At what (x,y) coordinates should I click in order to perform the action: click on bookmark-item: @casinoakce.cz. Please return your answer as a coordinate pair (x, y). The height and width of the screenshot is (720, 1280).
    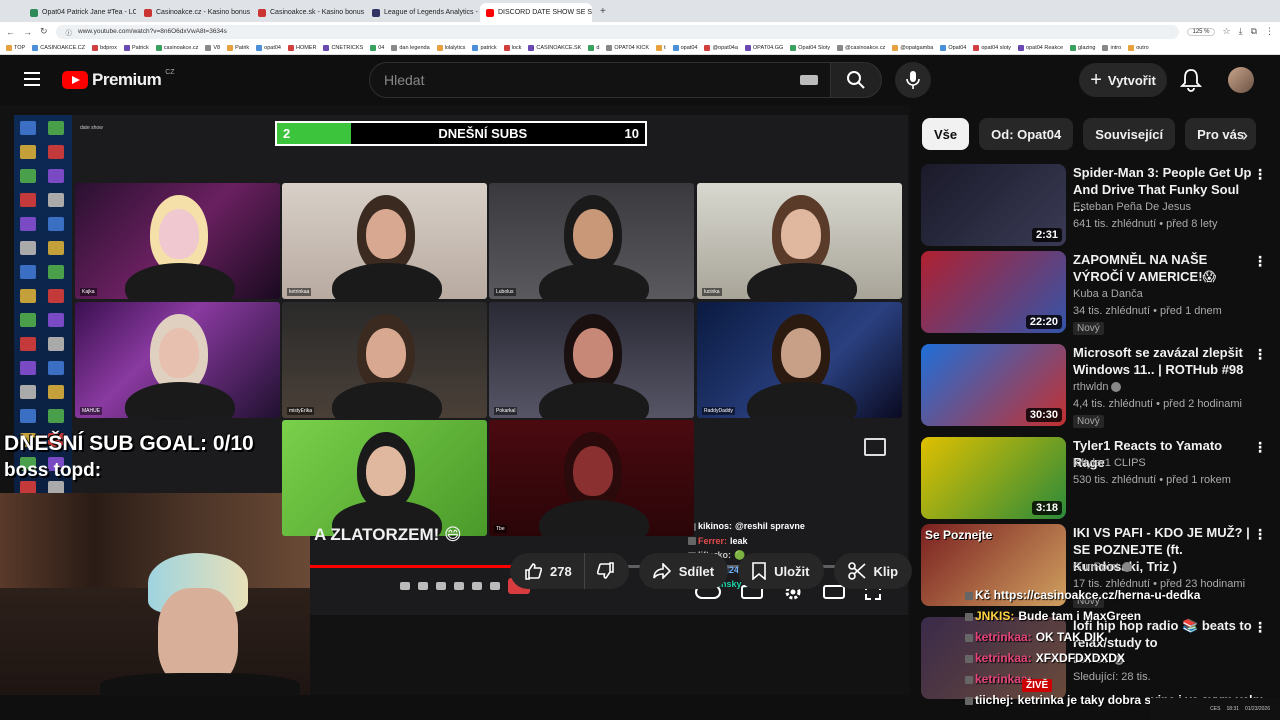
    Looking at the image, I should click on (861, 47).